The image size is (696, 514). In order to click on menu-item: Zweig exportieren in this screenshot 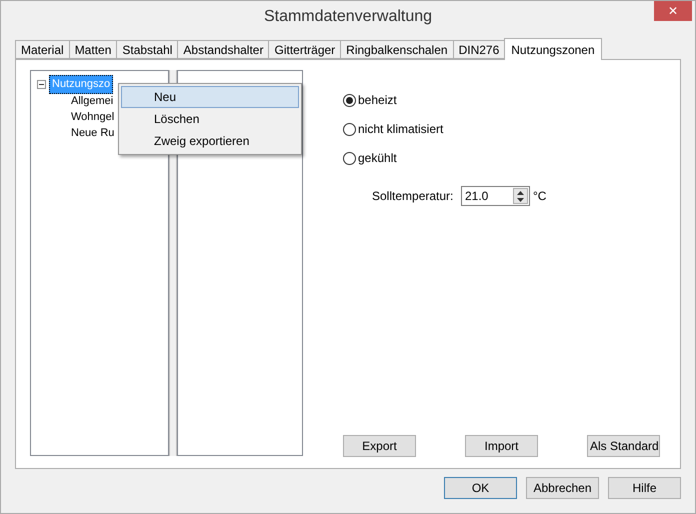, I will do `click(210, 141)`.